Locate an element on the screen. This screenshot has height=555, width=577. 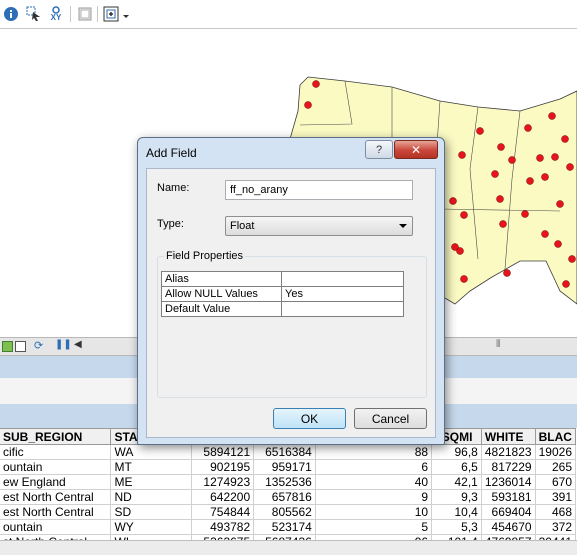
property-name: Default Value is located at coordinates (221, 309).